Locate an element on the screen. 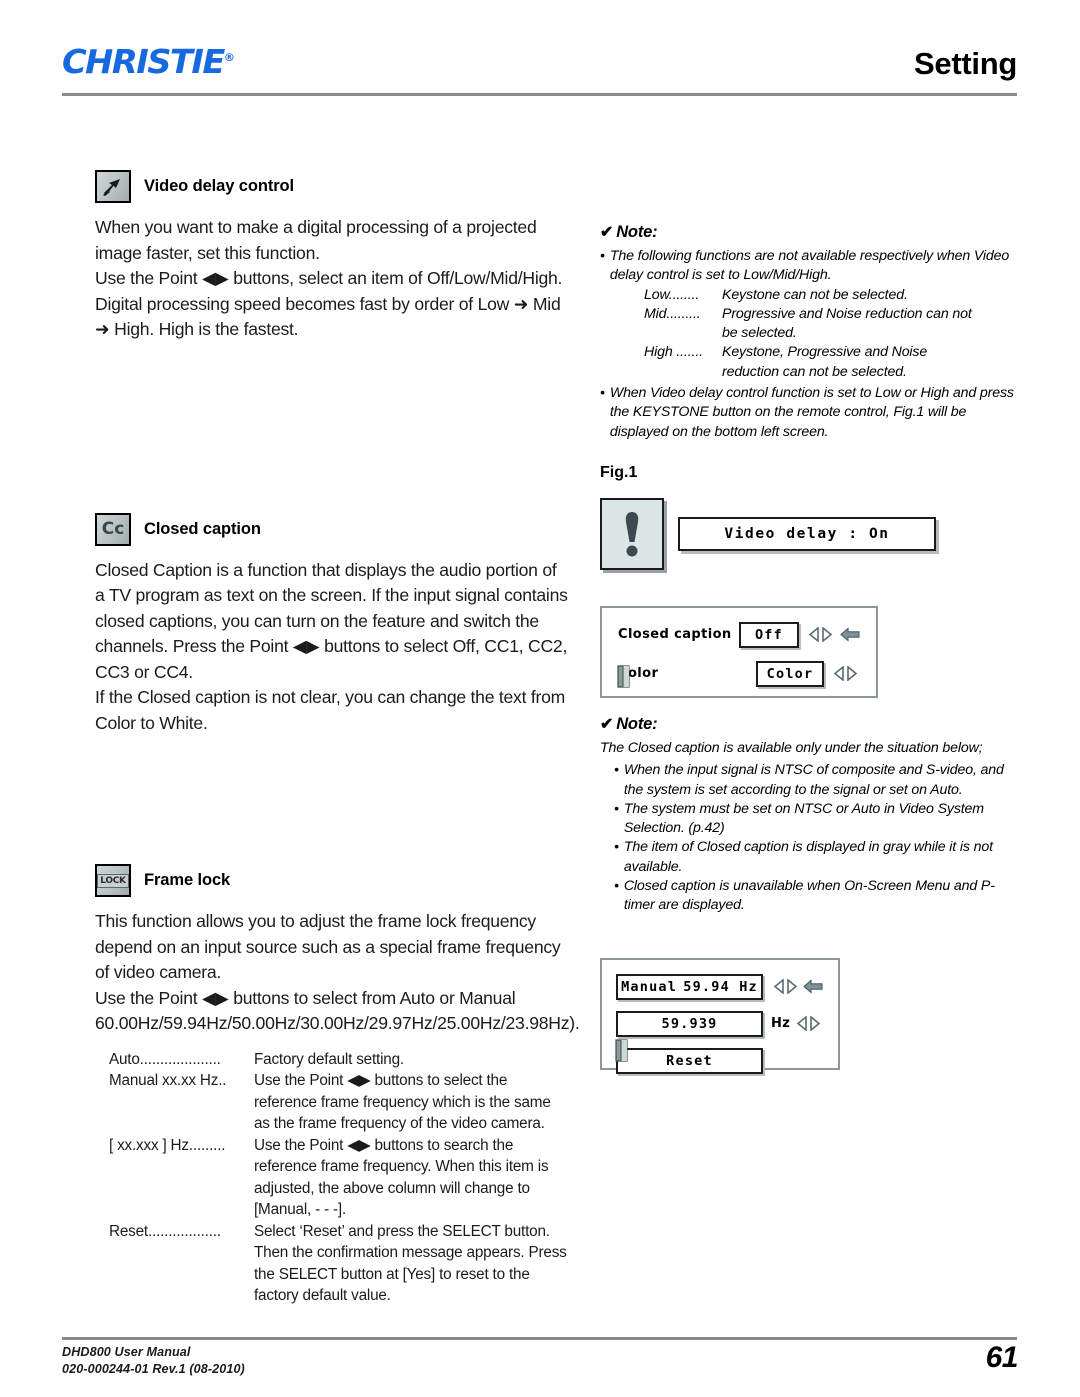  footer-line-2: 020-000244-01 Rev.1 (08-2010) is located at coordinates (153, 1369).